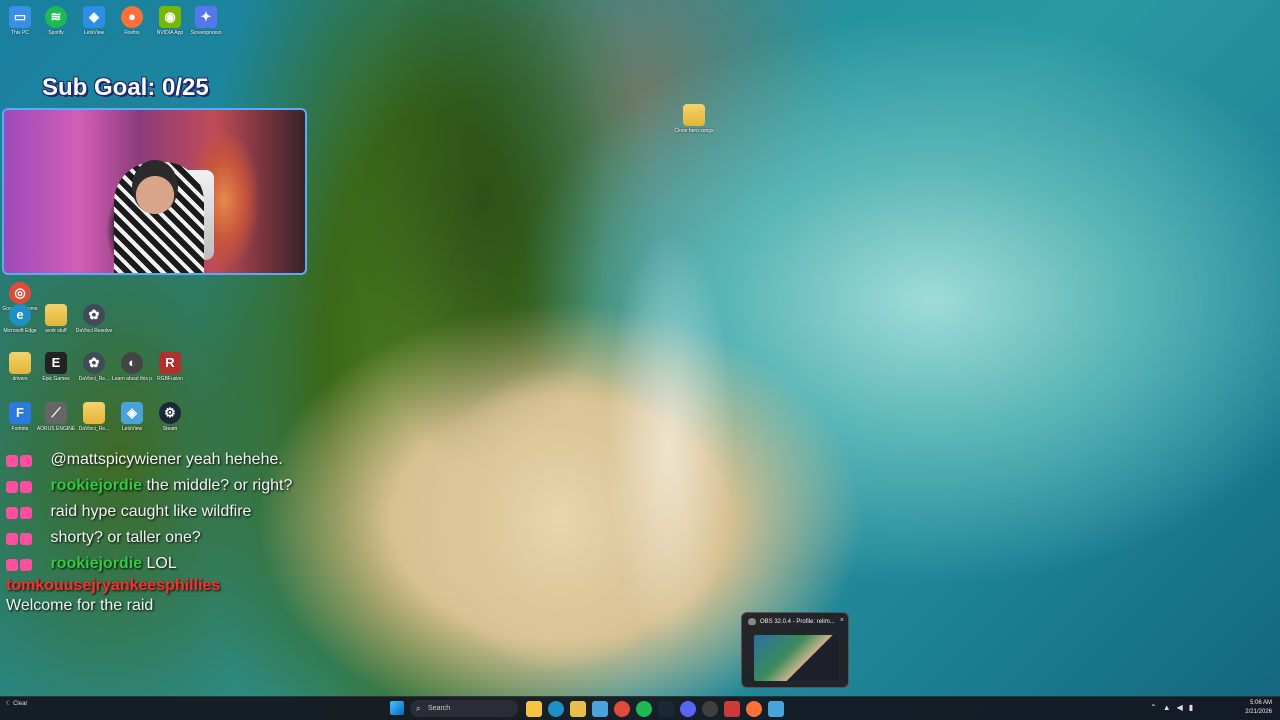  What do you see at coordinates (9, 704) in the screenshot?
I see `moon-icon: ☾` at bounding box center [9, 704].